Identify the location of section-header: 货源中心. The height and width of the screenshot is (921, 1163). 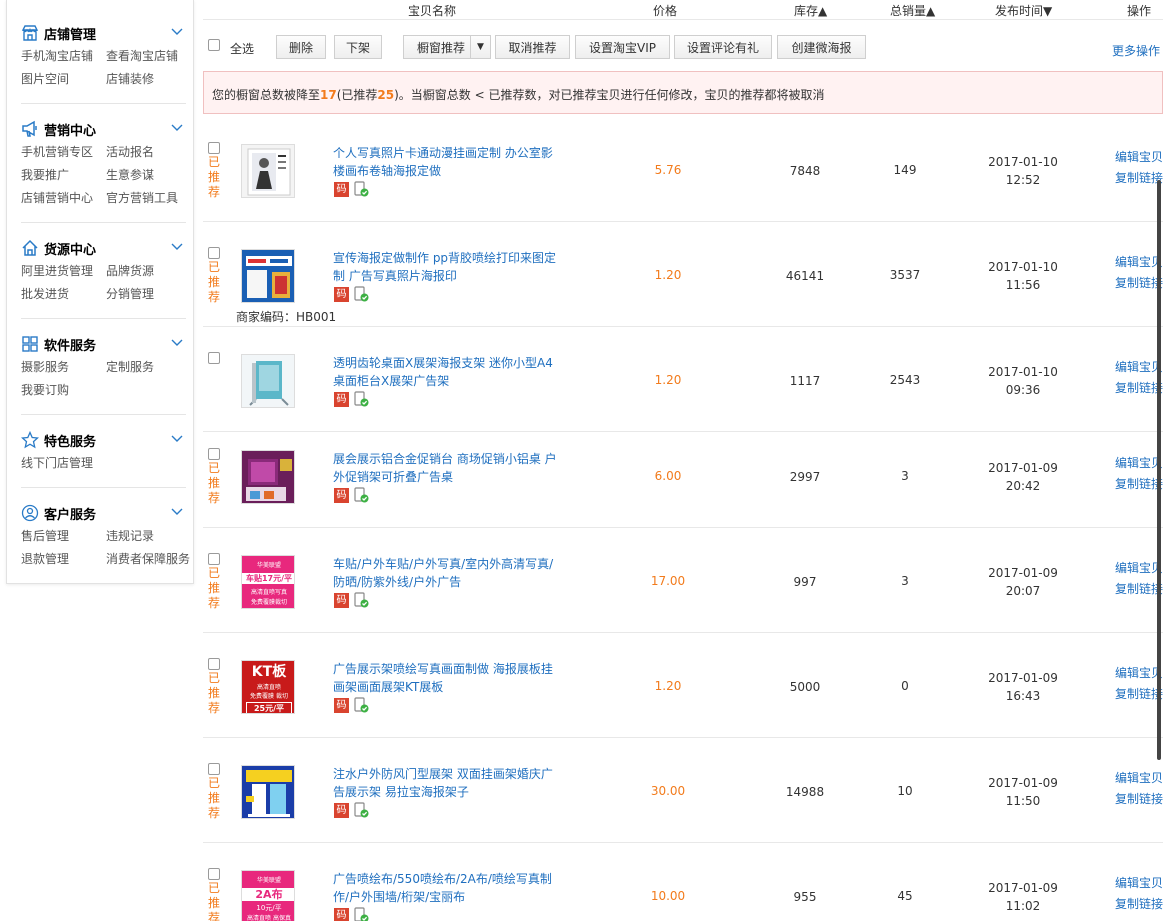
(102, 248).